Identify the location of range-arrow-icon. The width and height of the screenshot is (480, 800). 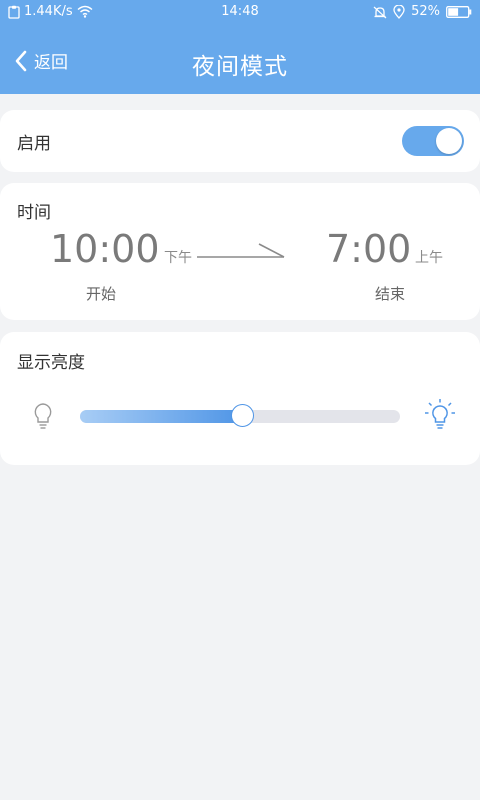
(241, 250).